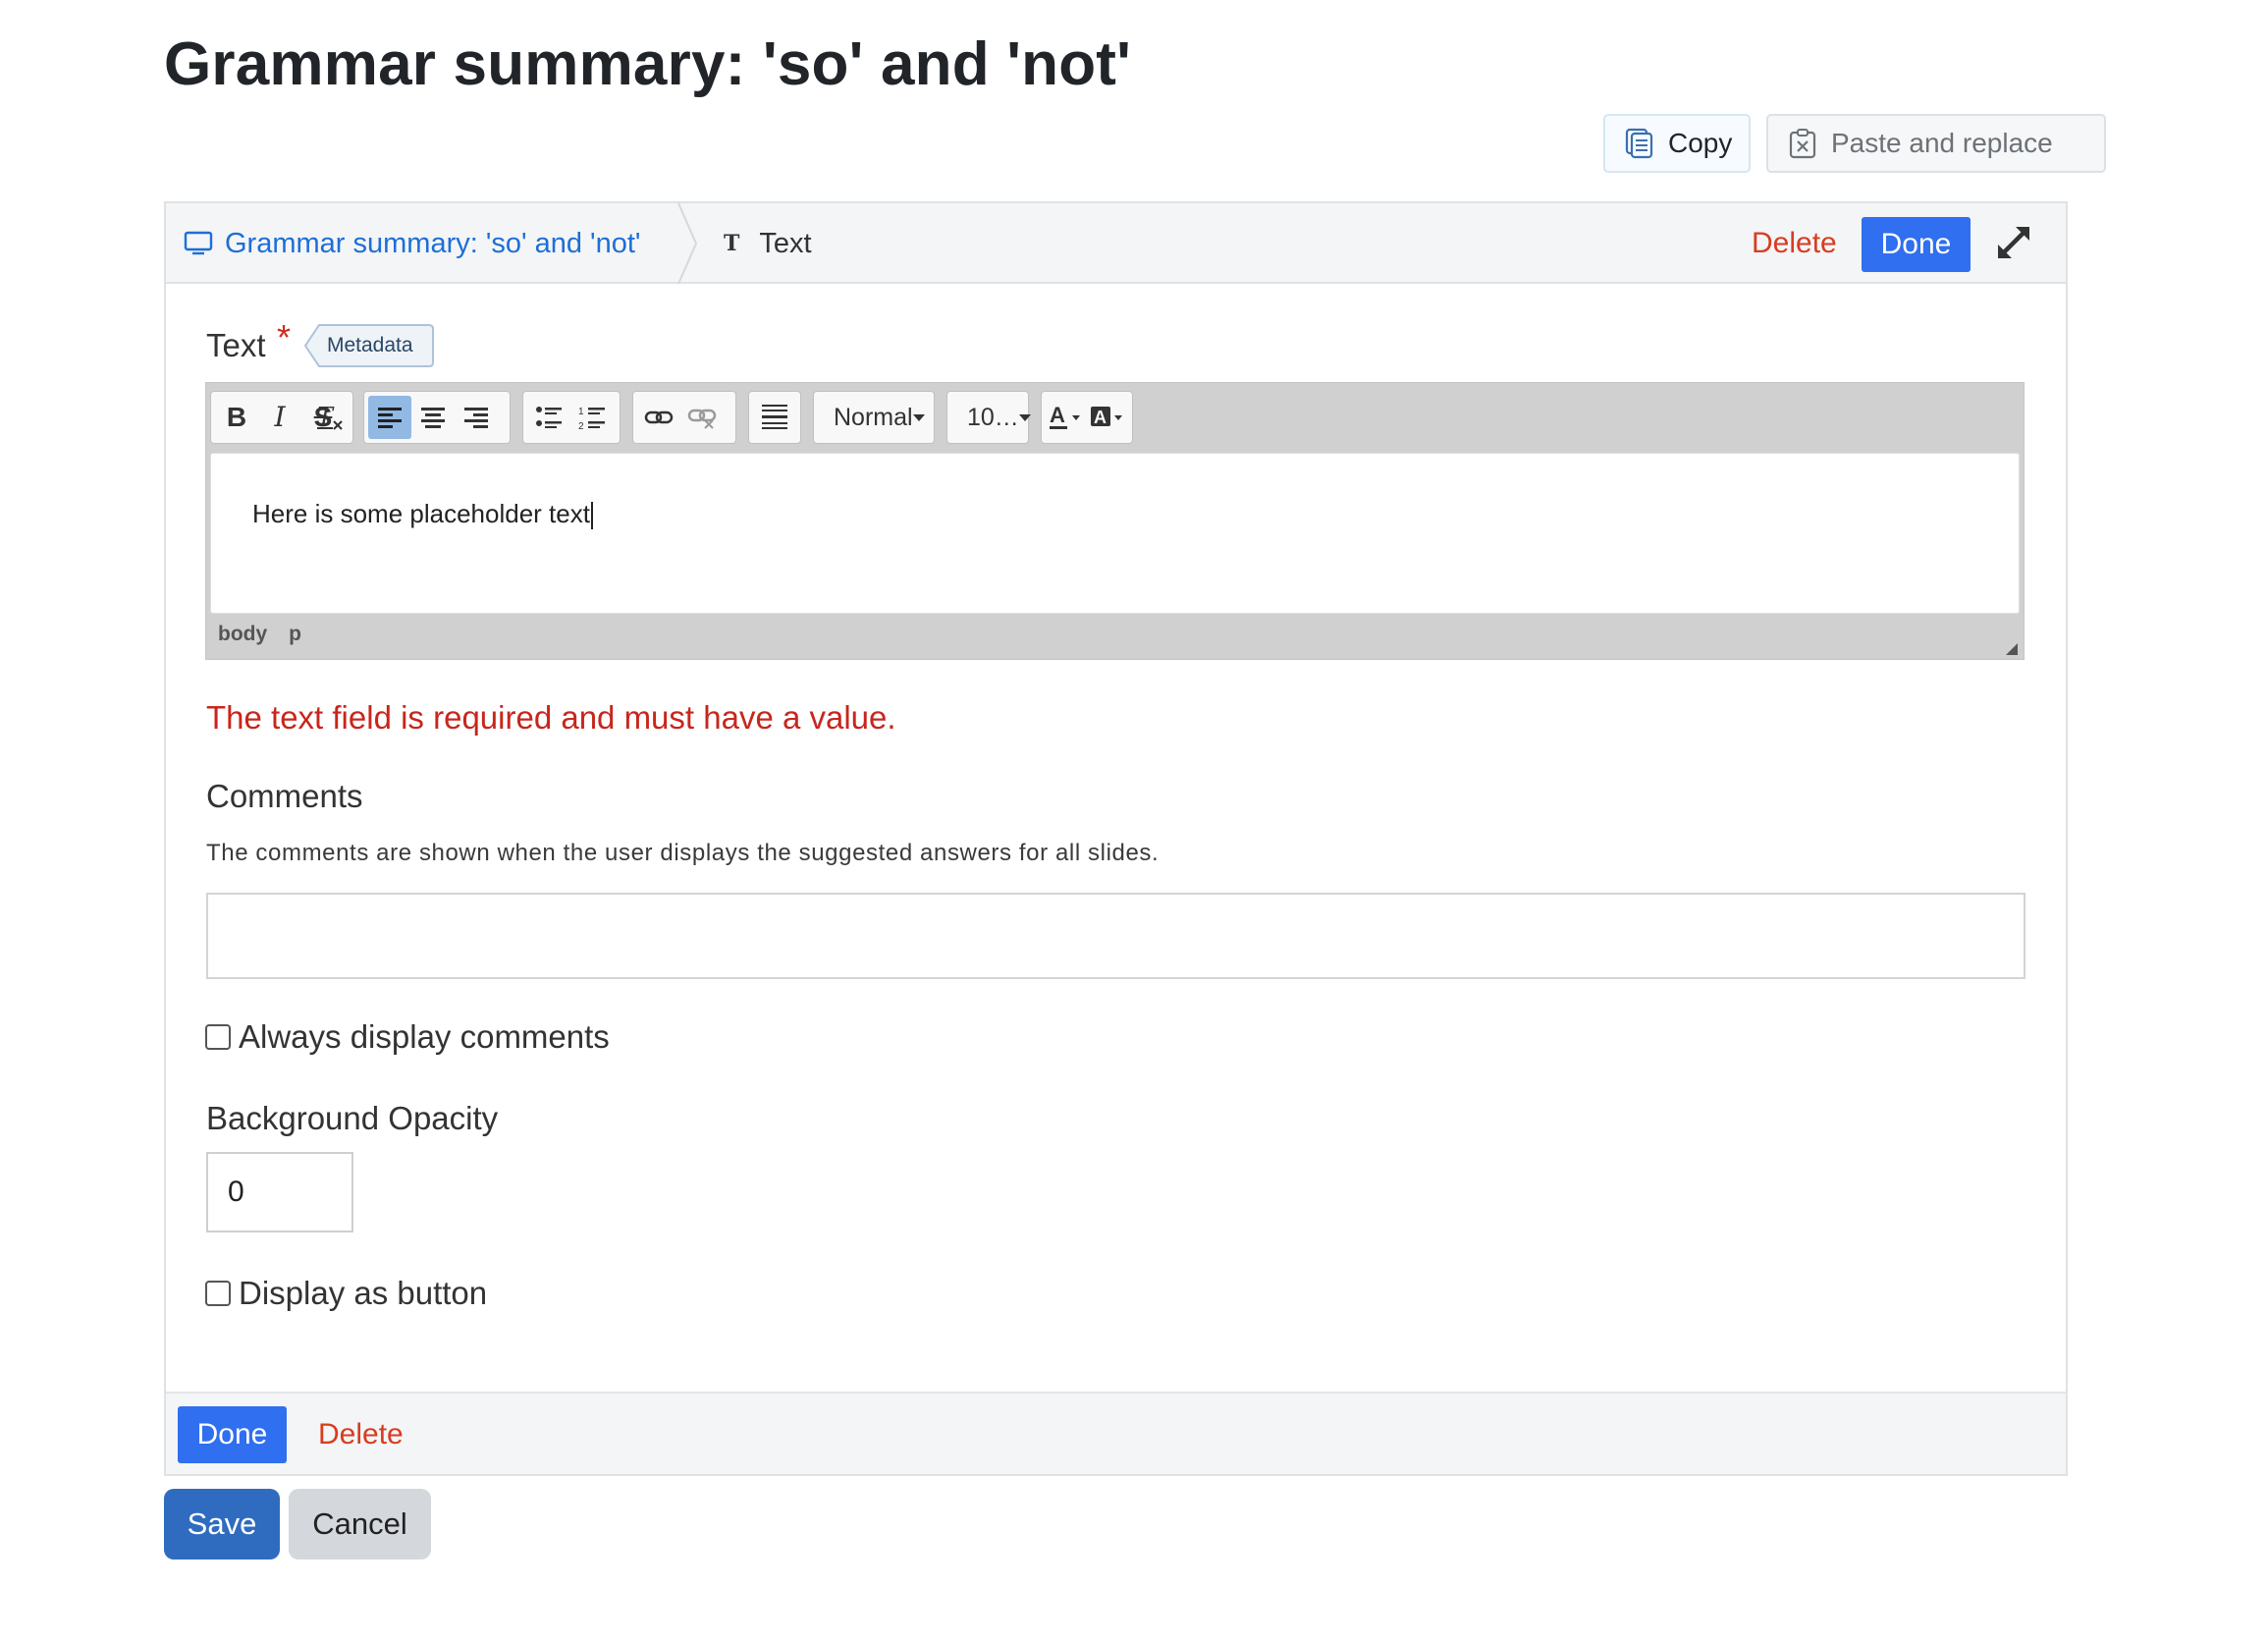 The image size is (2268, 1642). What do you see at coordinates (284, 337) in the screenshot?
I see `required-marker: *` at bounding box center [284, 337].